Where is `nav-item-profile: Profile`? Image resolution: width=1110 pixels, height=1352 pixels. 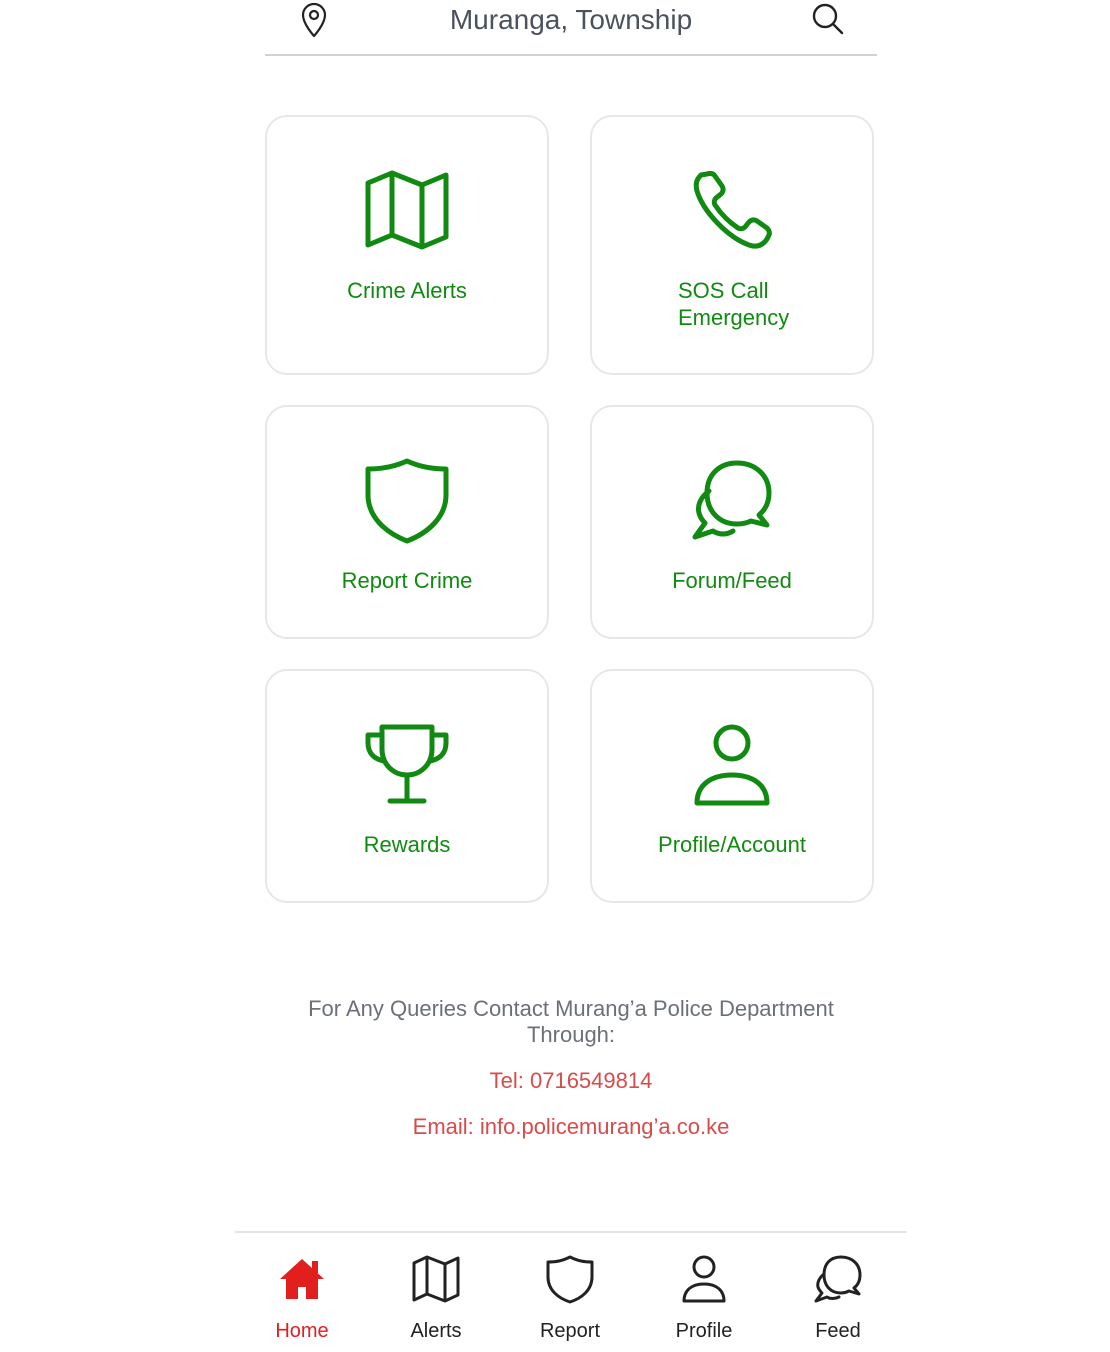
nav-item-profile: Profile is located at coordinates (704, 1292).